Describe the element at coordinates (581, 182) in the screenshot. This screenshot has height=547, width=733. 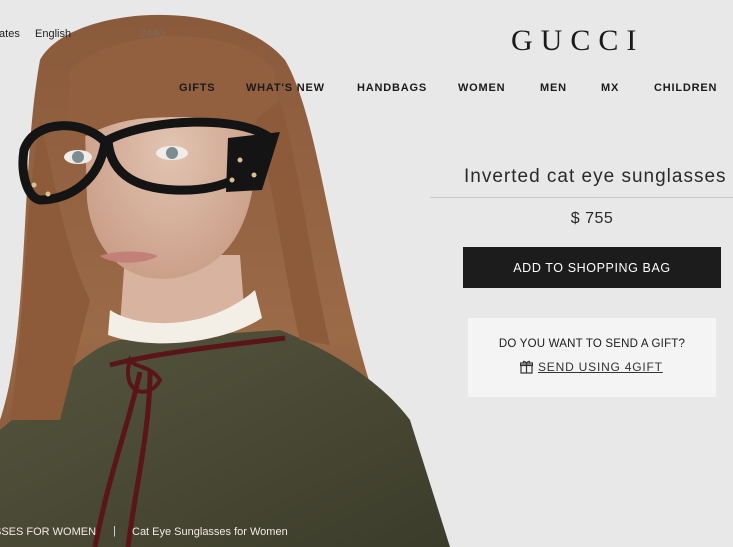
I see `product-title: Inverted cat eye sunglasses` at that location.